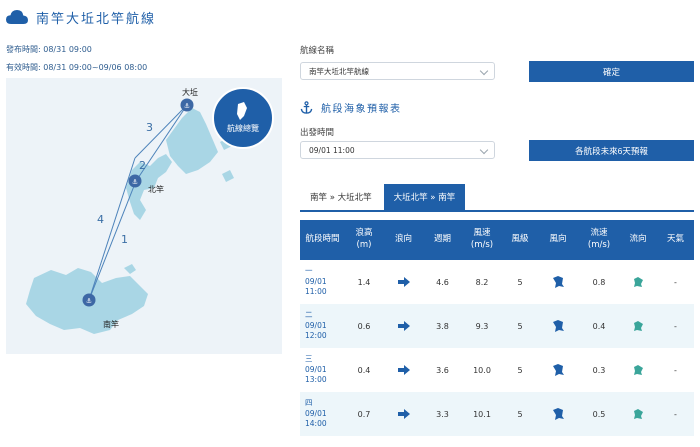  What do you see at coordinates (397, 71) in the screenshot?
I see `route-select: 南竿大坵北竿航線` at bounding box center [397, 71].